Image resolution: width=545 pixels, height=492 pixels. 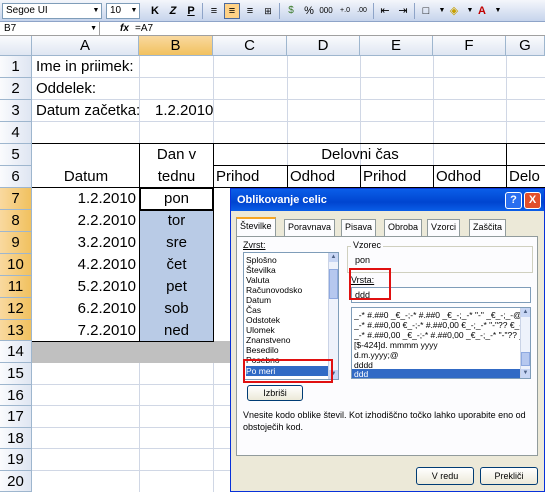 What do you see at coordinates (16, 199) in the screenshot?
I see `row-header: 7` at bounding box center [16, 199].